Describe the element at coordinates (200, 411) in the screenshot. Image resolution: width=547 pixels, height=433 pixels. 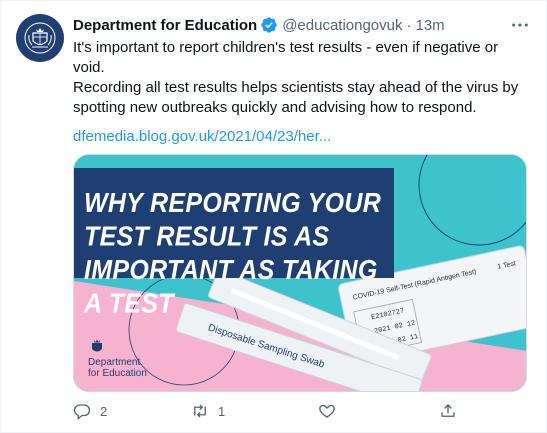
I see `retweet-icon` at that location.